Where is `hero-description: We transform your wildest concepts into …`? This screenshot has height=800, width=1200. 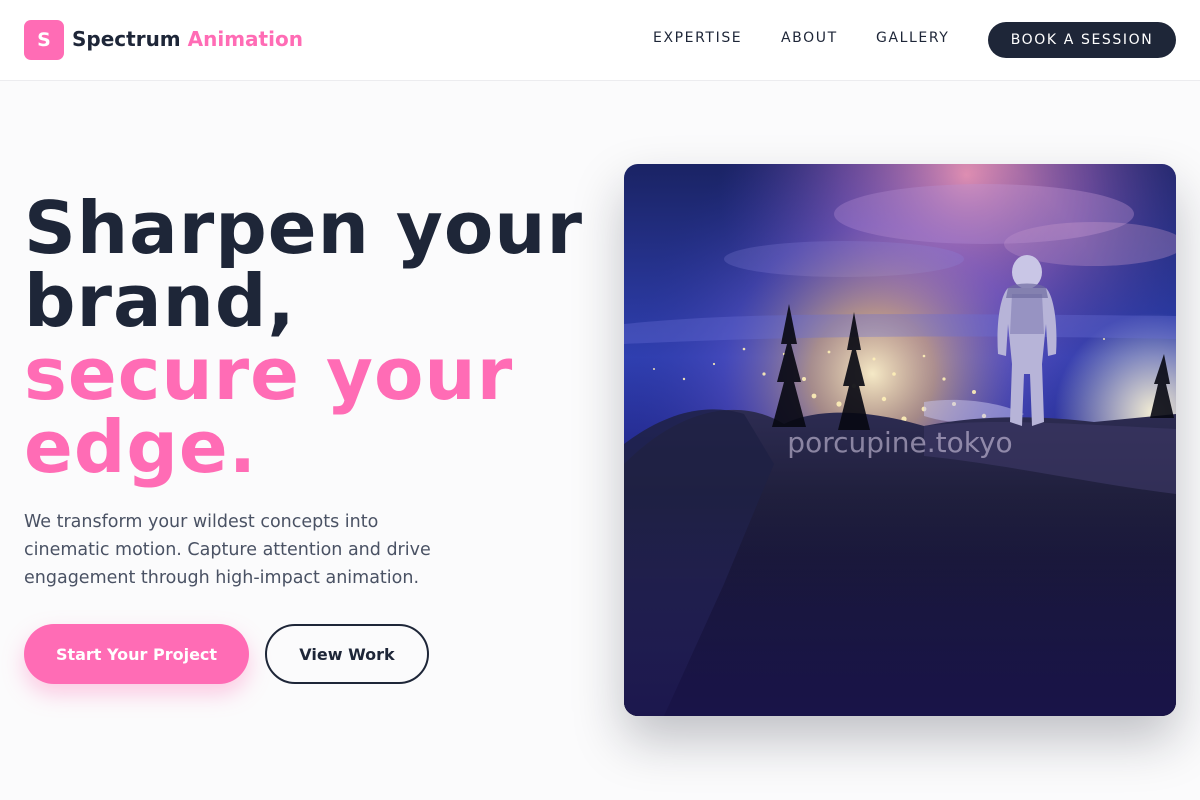
hero-description: We transform your wildest concepts into … is located at coordinates (227, 550).